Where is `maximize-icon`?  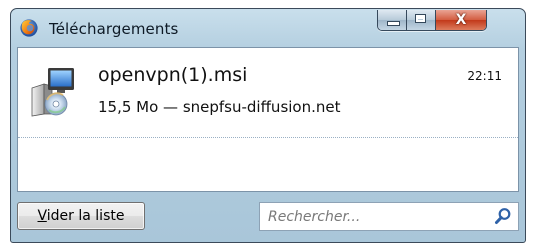
maximize-icon is located at coordinates (420, 18).